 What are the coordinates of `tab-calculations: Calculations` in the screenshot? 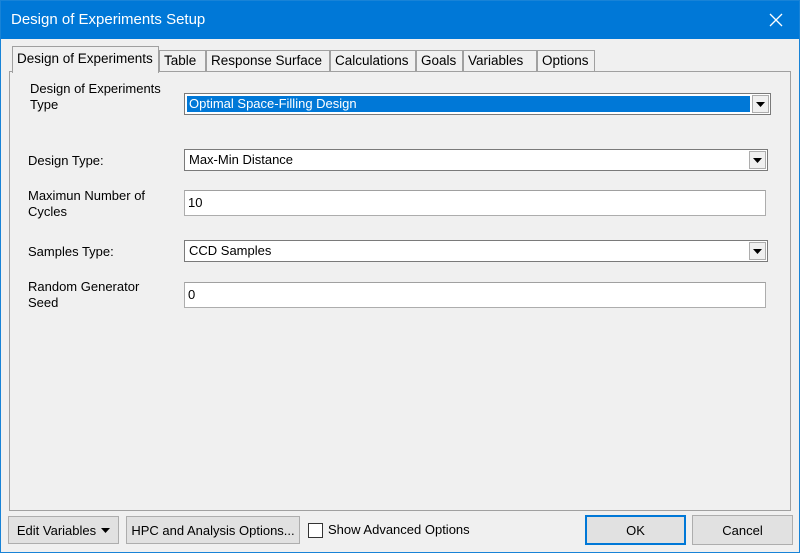 It's located at (373, 61).